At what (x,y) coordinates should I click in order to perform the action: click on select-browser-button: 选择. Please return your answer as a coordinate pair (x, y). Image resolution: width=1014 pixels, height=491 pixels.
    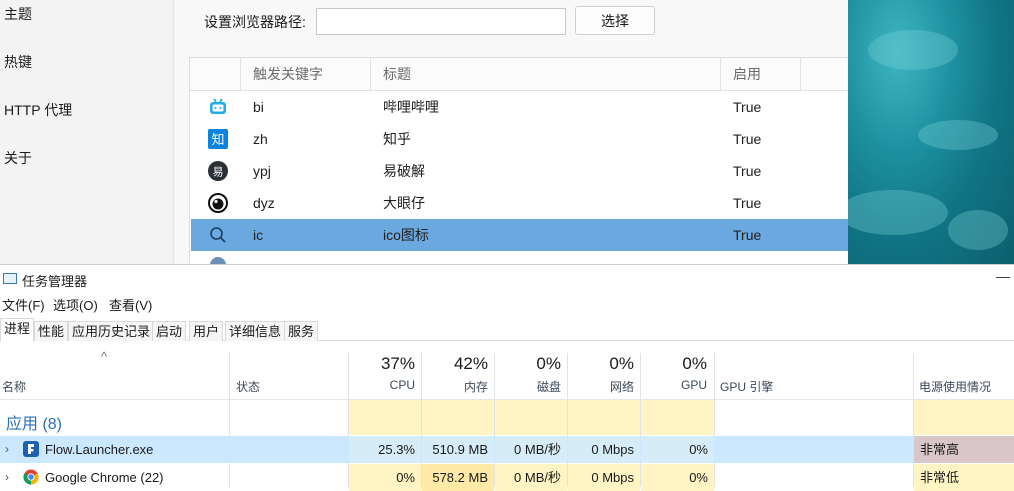
    Looking at the image, I should click on (615, 20).